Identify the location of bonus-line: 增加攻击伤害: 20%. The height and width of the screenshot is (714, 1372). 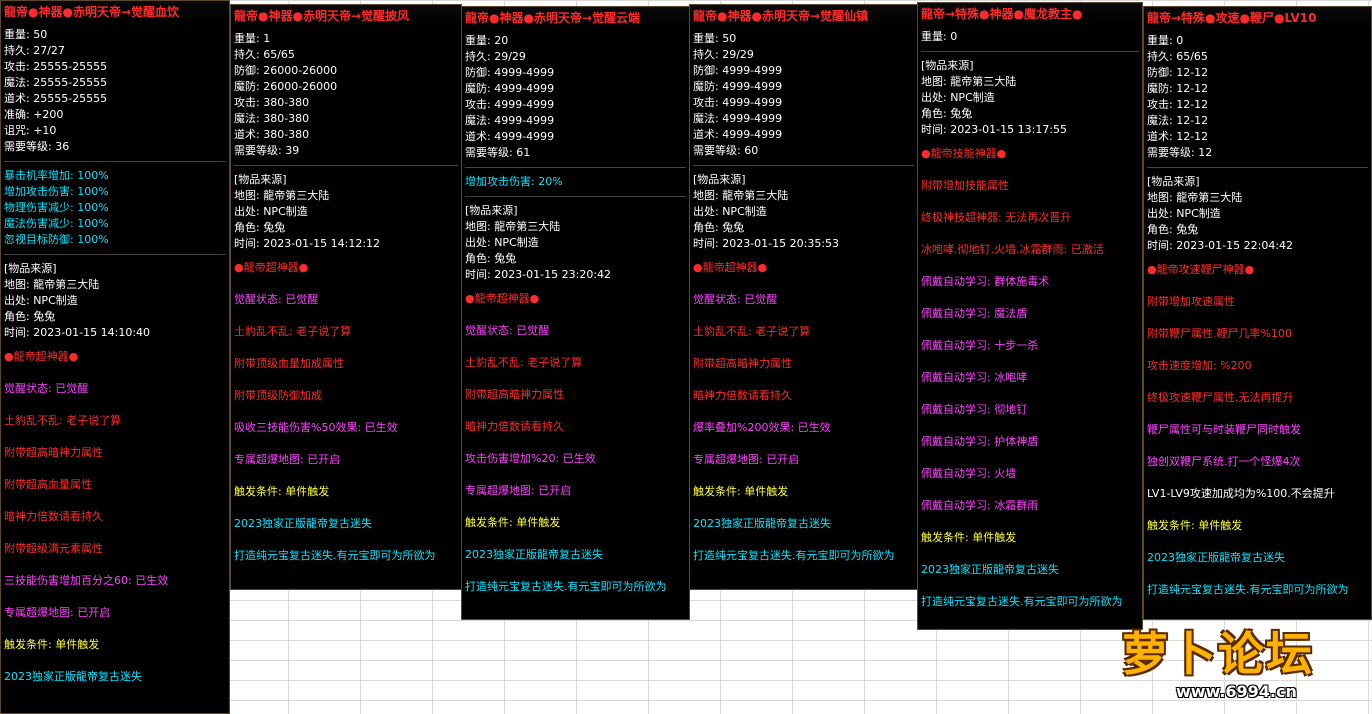
(514, 181).